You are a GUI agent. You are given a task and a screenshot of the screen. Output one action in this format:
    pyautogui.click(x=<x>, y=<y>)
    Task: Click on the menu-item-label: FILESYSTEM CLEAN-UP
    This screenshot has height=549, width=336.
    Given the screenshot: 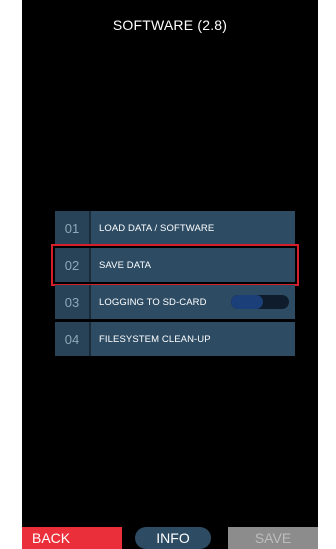 What is the action you would take?
    pyautogui.click(x=155, y=339)
    